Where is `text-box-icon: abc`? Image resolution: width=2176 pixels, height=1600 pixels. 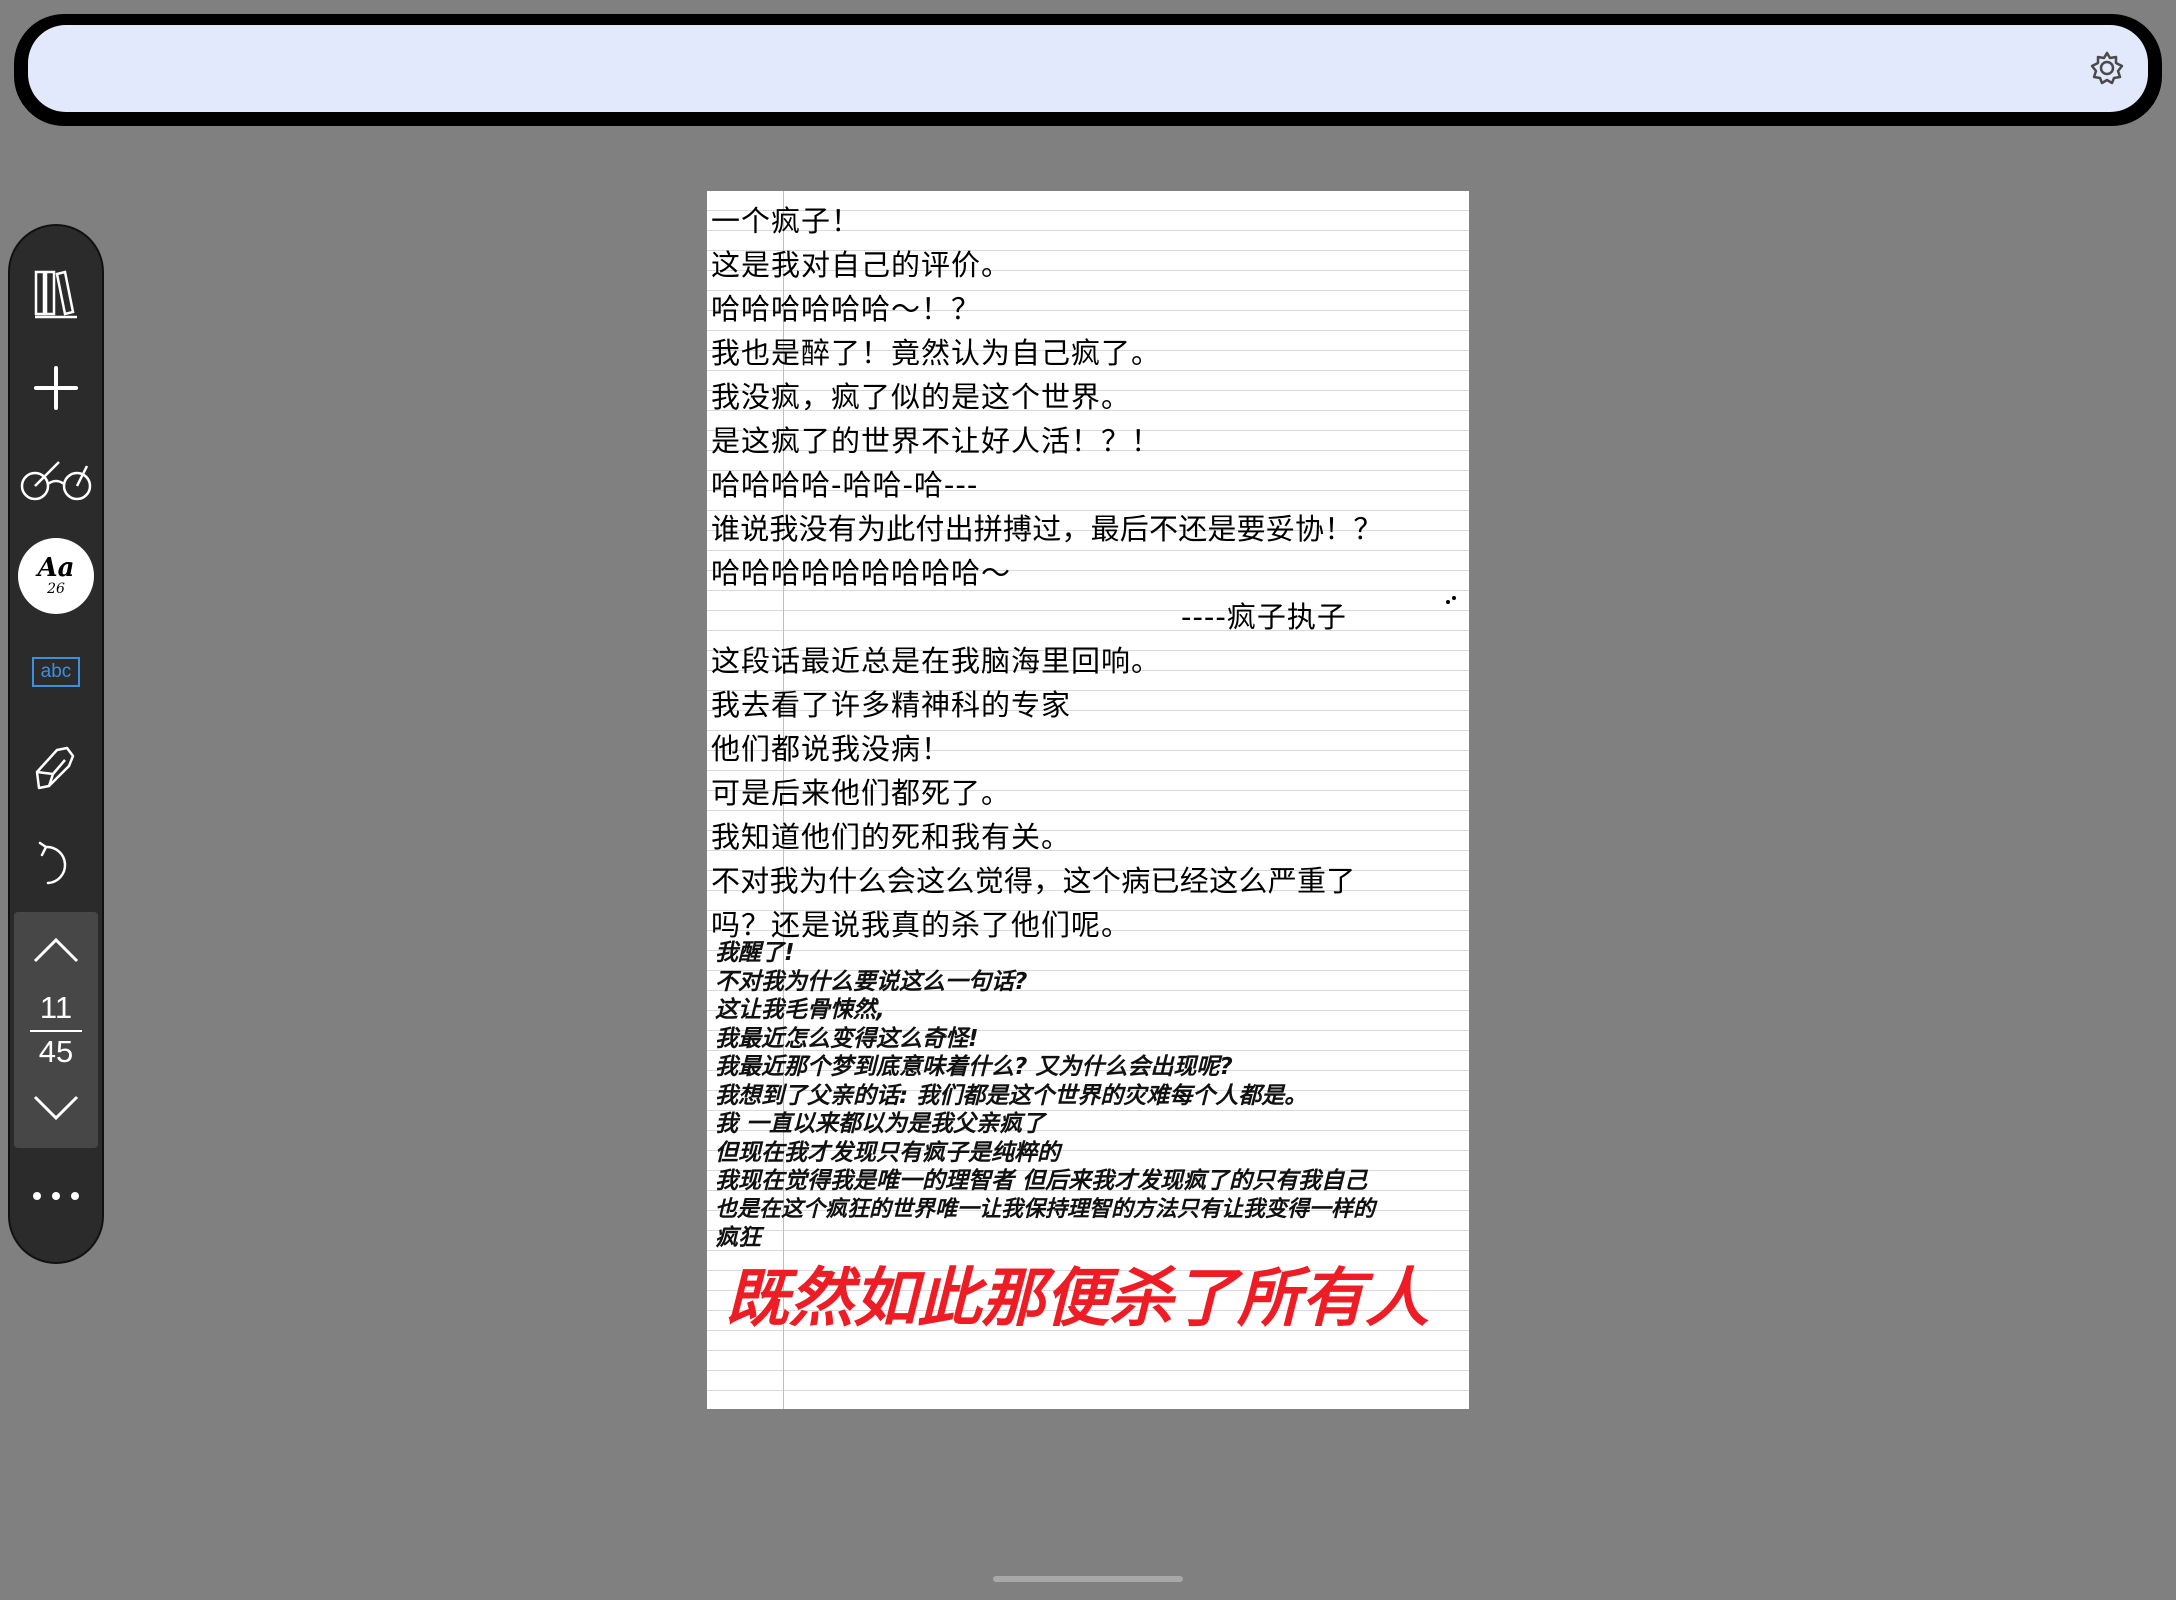
text-box-icon: abc is located at coordinates (56, 672).